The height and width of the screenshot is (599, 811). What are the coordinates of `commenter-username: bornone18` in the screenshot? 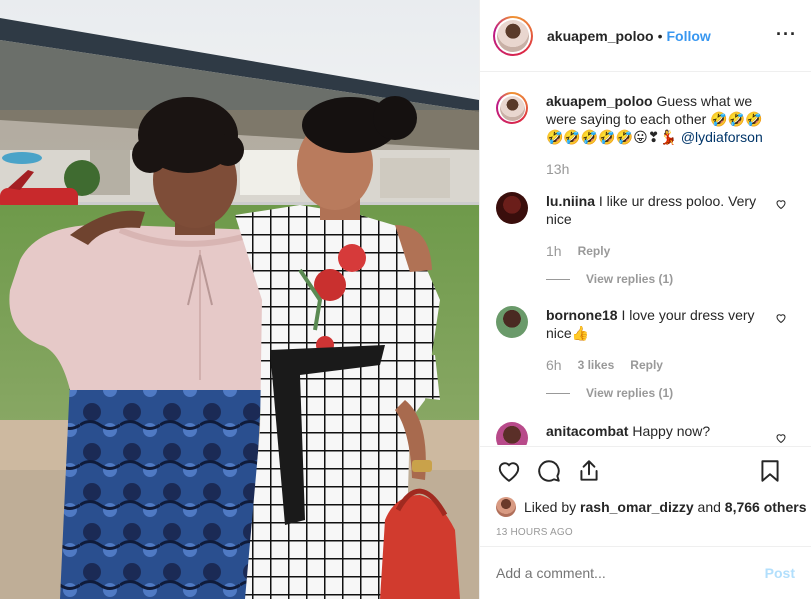 It's located at (582, 315).